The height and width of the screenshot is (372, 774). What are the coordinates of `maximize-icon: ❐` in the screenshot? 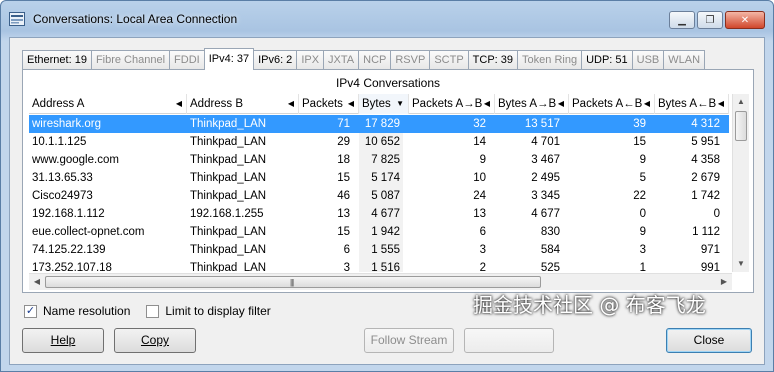 It's located at (710, 20).